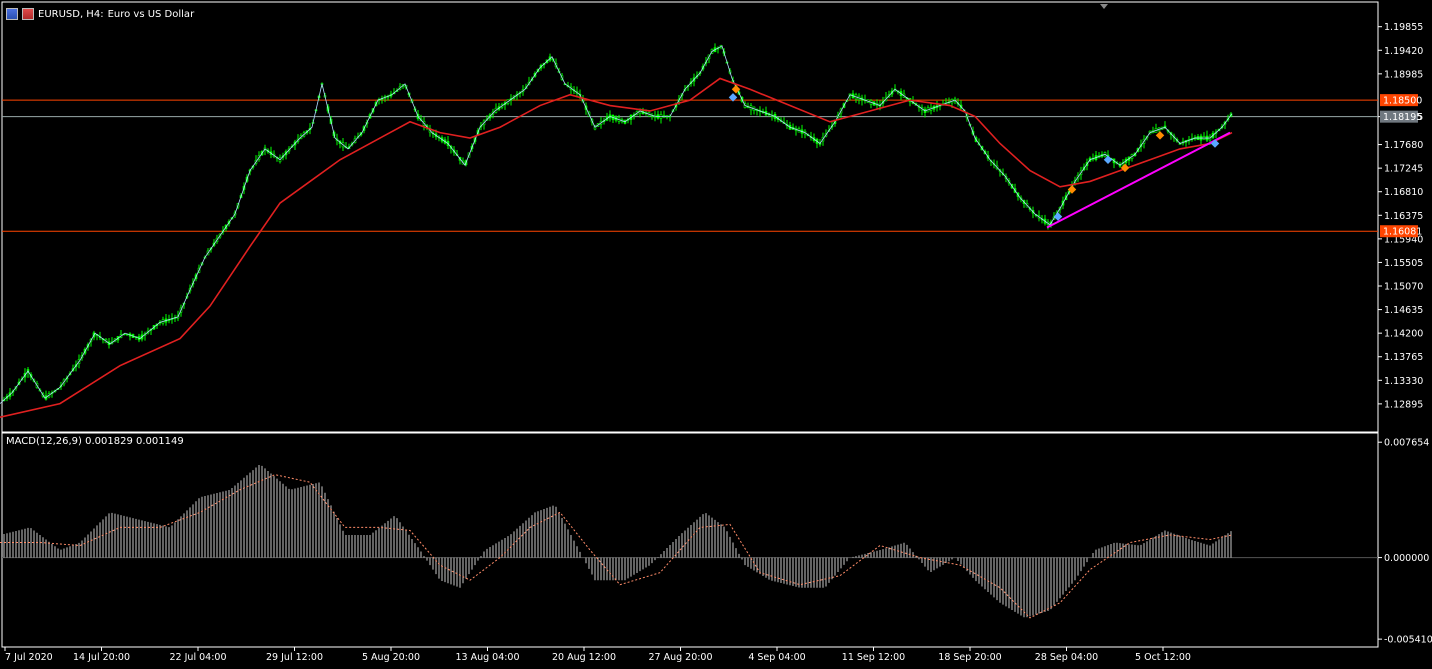 The height and width of the screenshot is (669, 1432). What do you see at coordinates (1402, 232) in the screenshot?
I see `price-tag-lower: 1.16081` at bounding box center [1402, 232].